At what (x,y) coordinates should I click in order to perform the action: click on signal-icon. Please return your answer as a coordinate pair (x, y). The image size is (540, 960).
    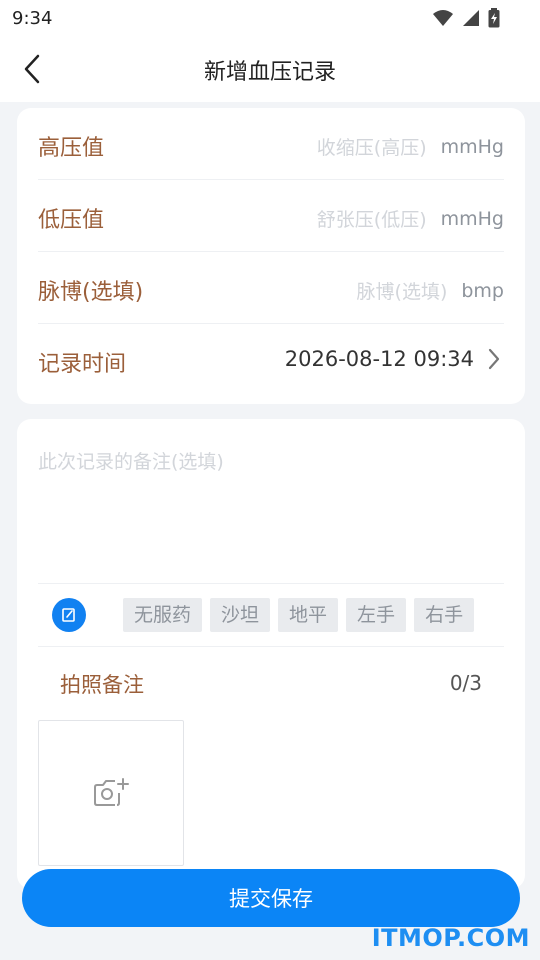
    Looking at the image, I should click on (471, 18).